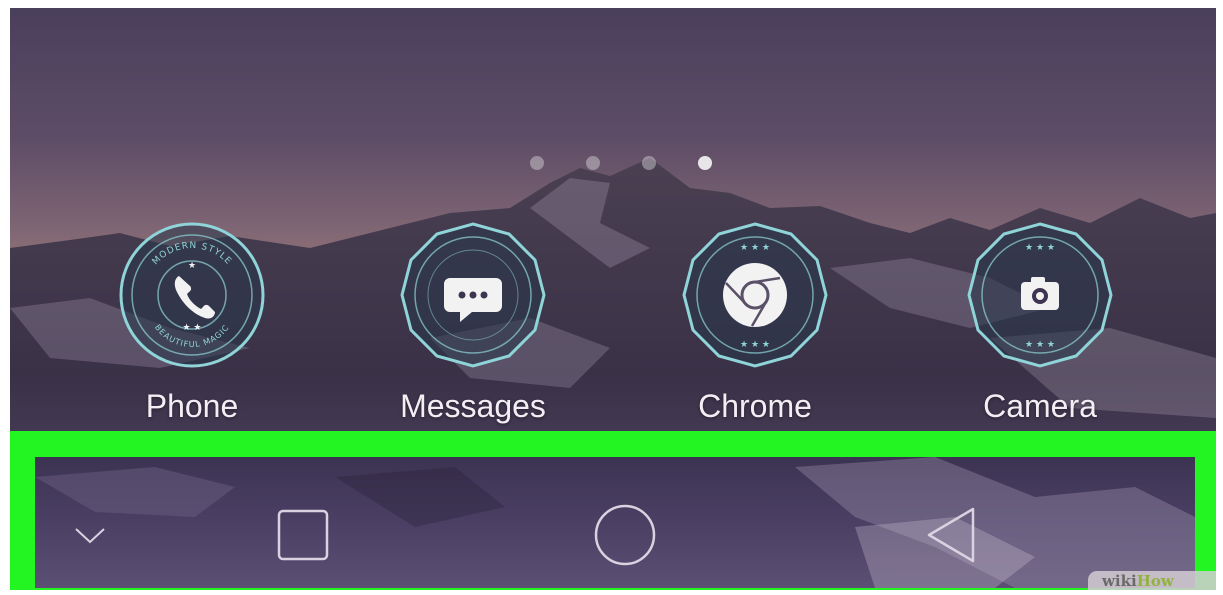 Image resolution: width=1223 pixels, height=595 pixels. I want to click on wikihow-logo: wikiHow, so click(1138, 581).